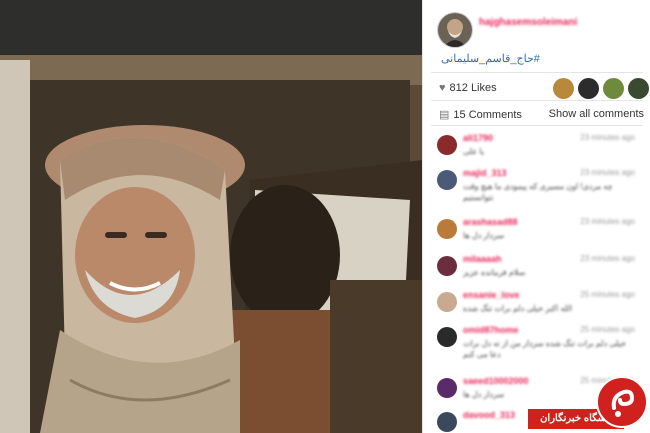  I want to click on comment-text: سردار دل ها, so click(484, 235).